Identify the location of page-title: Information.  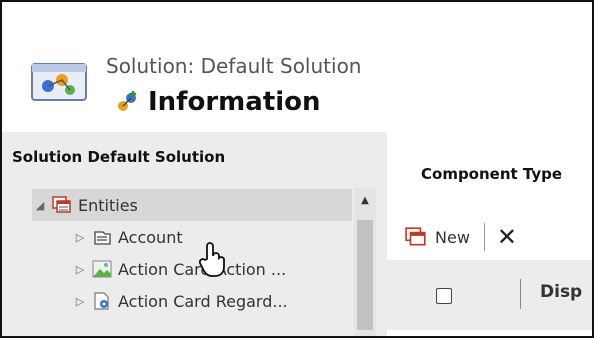
(218, 102).